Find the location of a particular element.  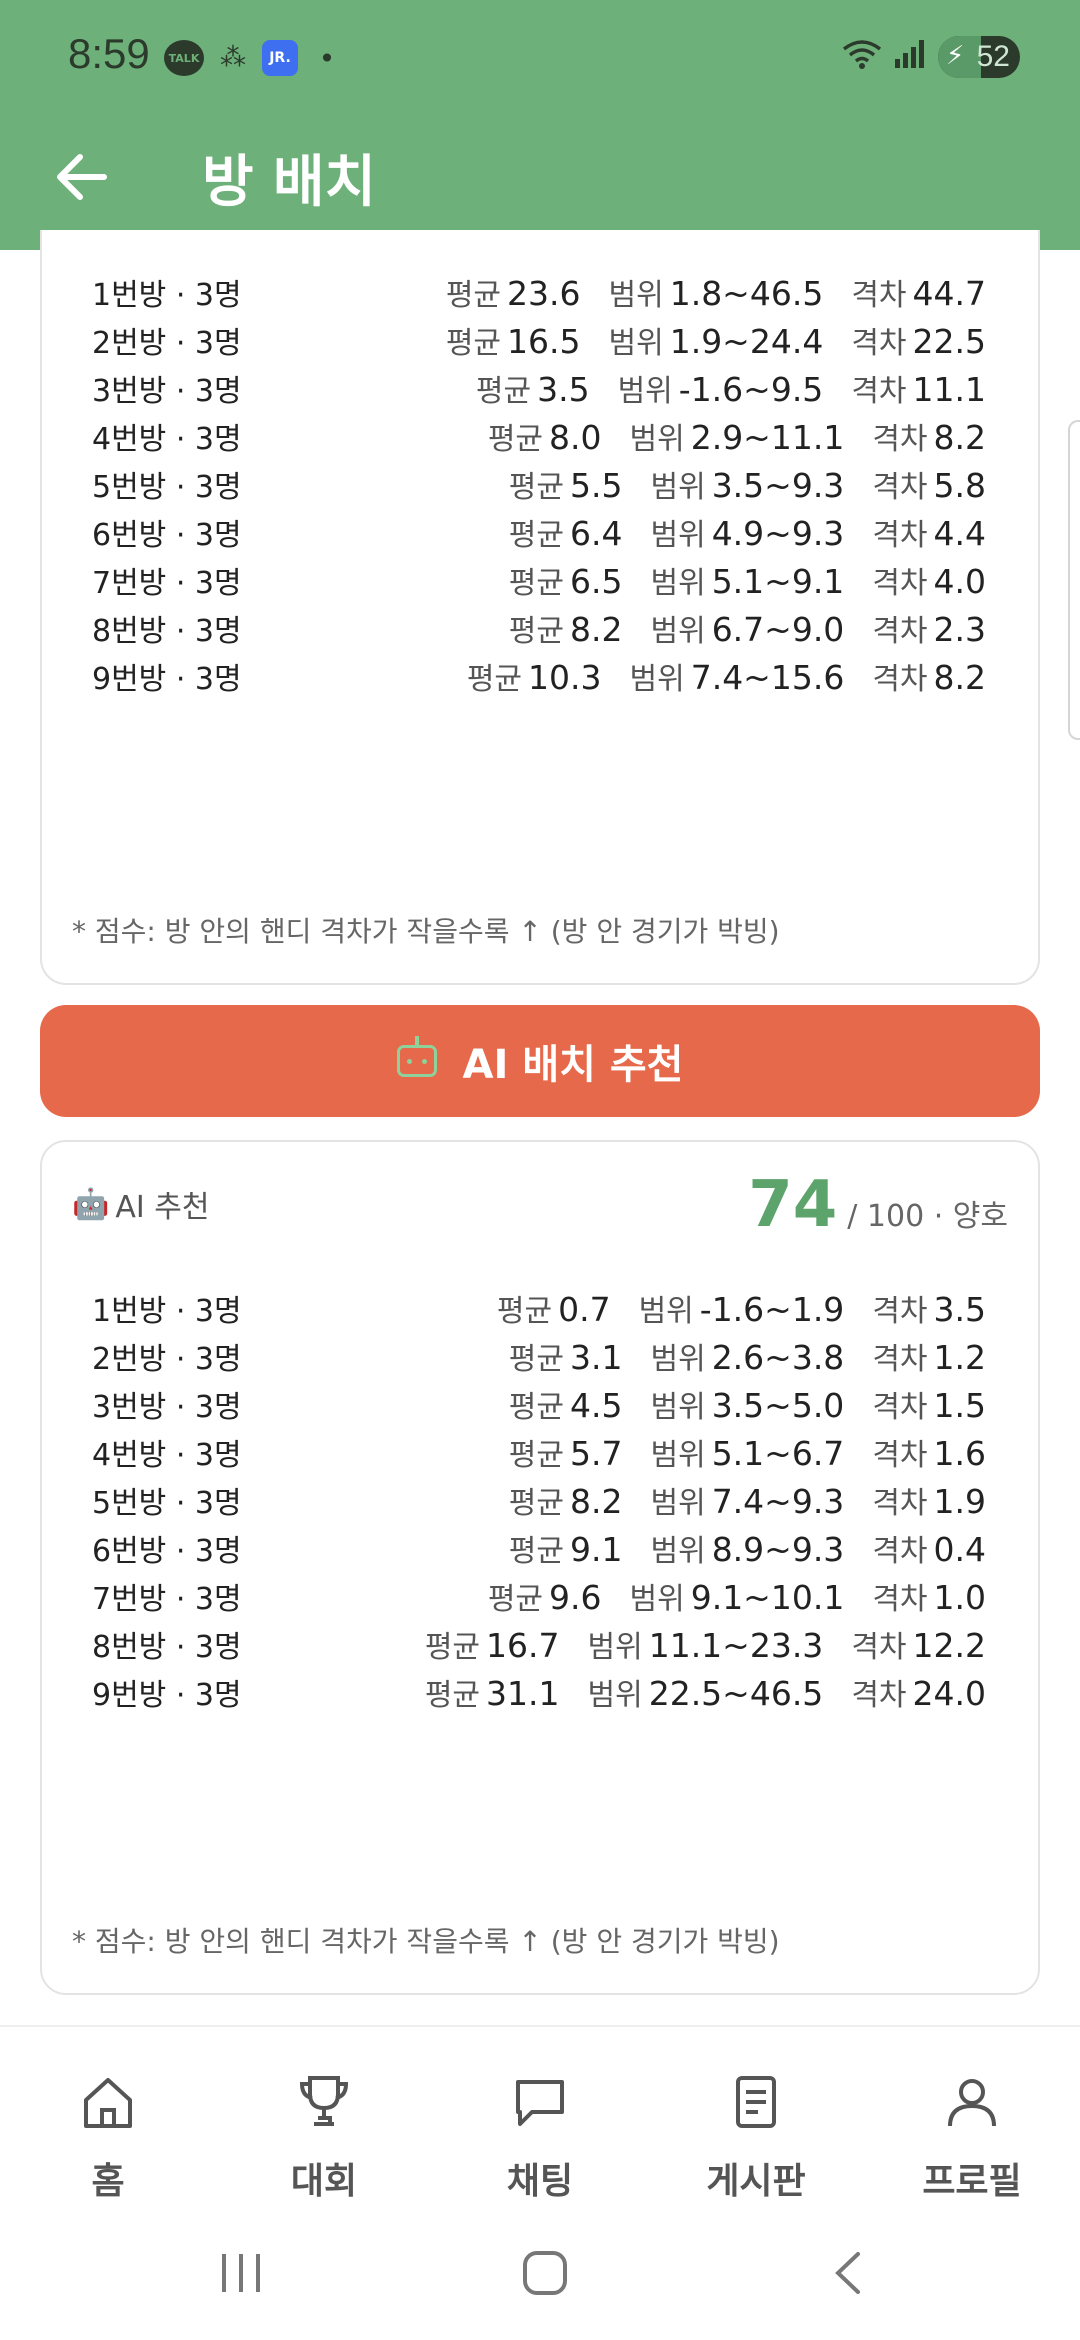

recent-apps-icon is located at coordinates (241, 2275).